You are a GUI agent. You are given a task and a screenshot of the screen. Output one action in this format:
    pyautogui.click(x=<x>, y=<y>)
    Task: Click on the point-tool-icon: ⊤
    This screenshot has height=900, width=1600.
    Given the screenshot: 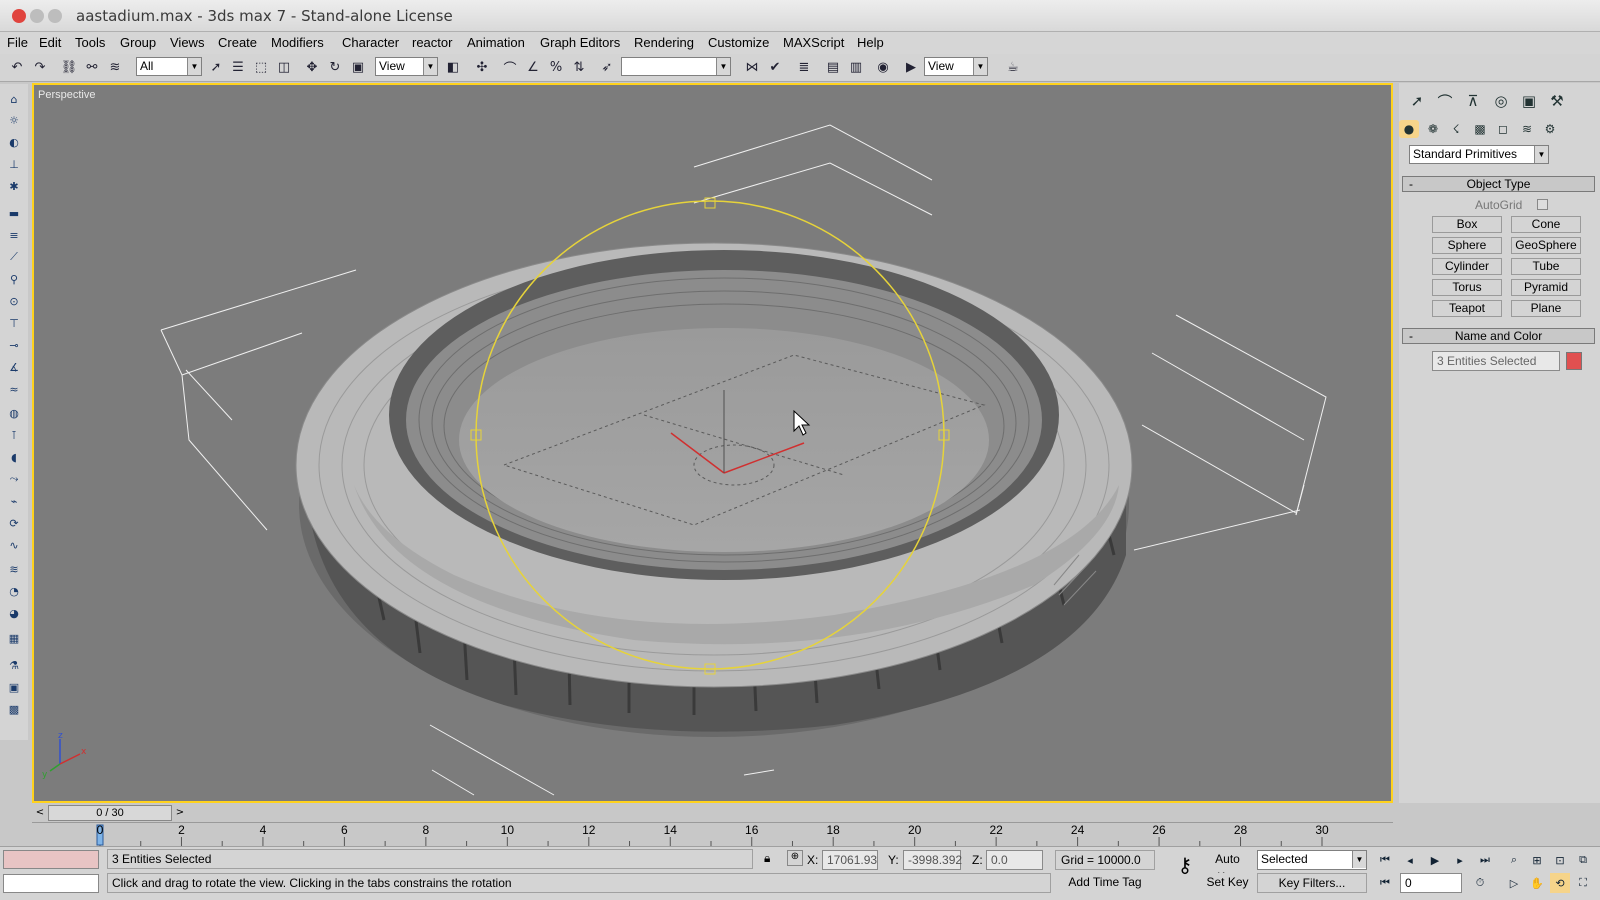 What is the action you would take?
    pyautogui.click(x=14, y=323)
    